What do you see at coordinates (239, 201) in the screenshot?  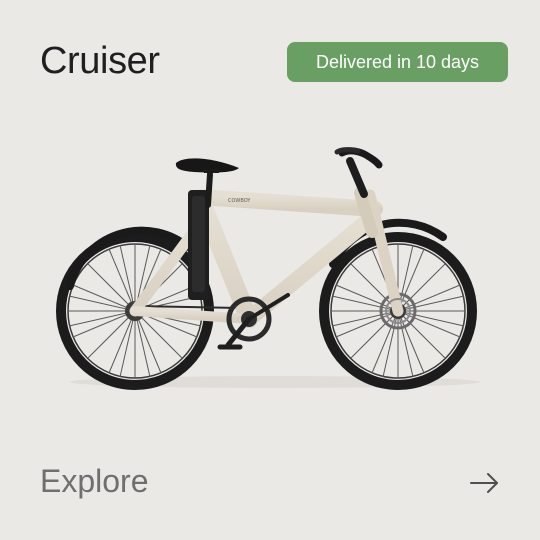 I see `brand-mark: COWBOY` at bounding box center [239, 201].